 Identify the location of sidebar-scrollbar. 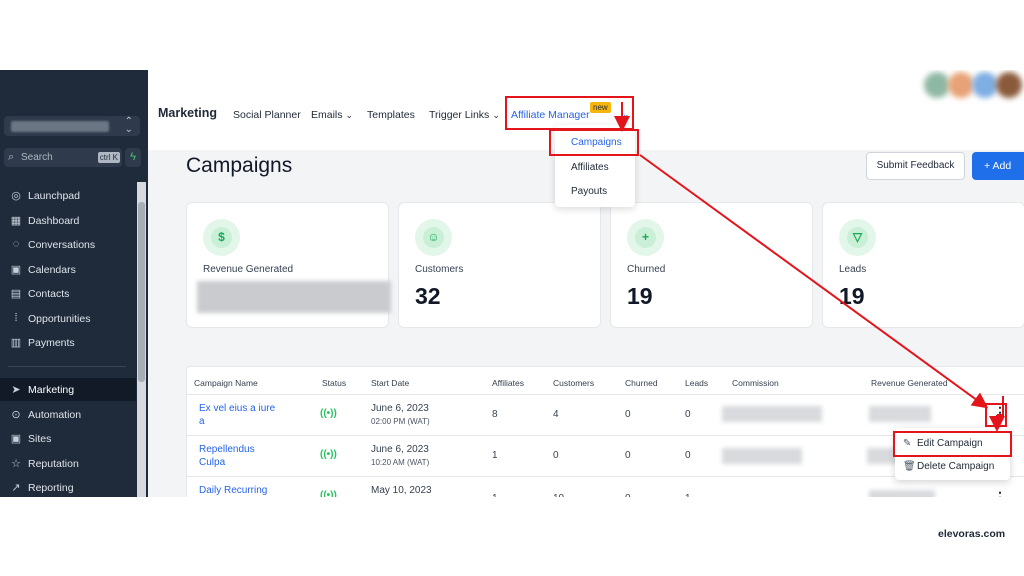
(141, 339).